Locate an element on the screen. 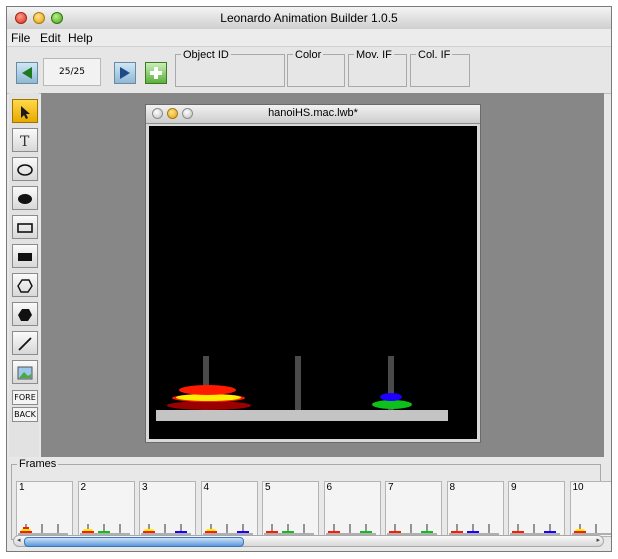 Image resolution: width=618 pixels, height=559 pixels. image-tool is located at coordinates (25, 372).